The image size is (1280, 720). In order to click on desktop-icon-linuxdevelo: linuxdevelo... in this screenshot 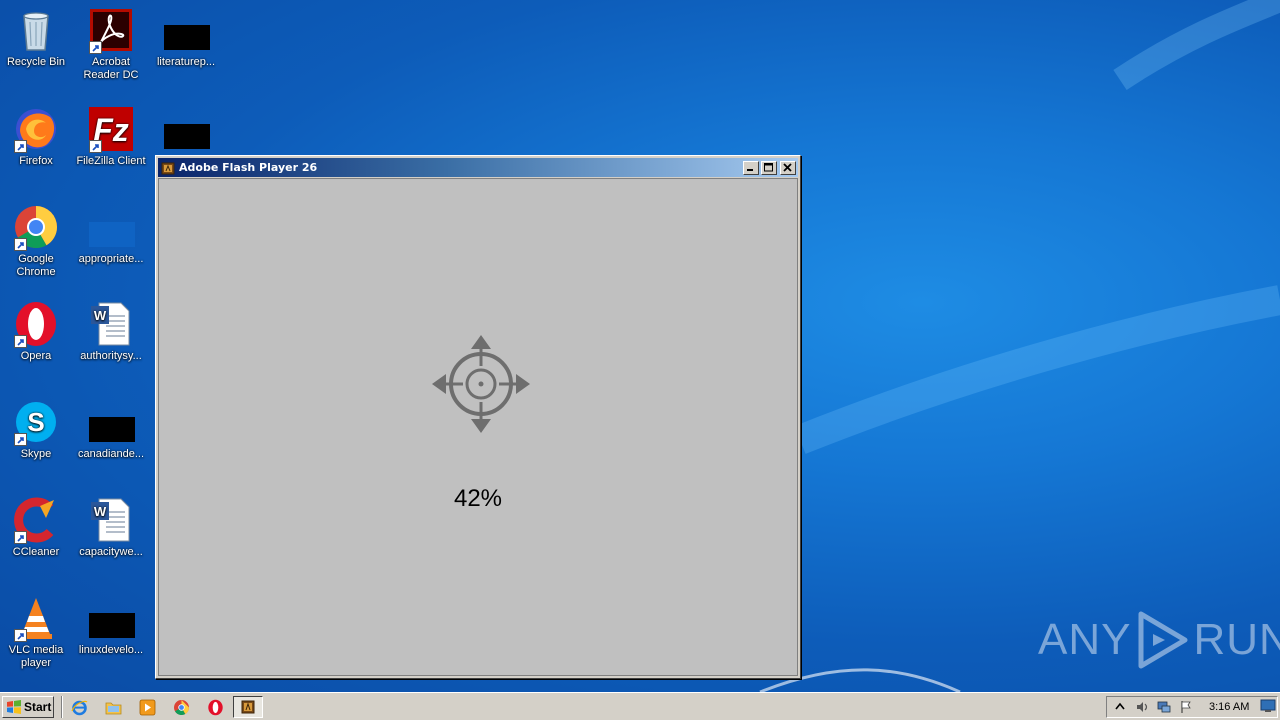, I will do `click(111, 625)`.